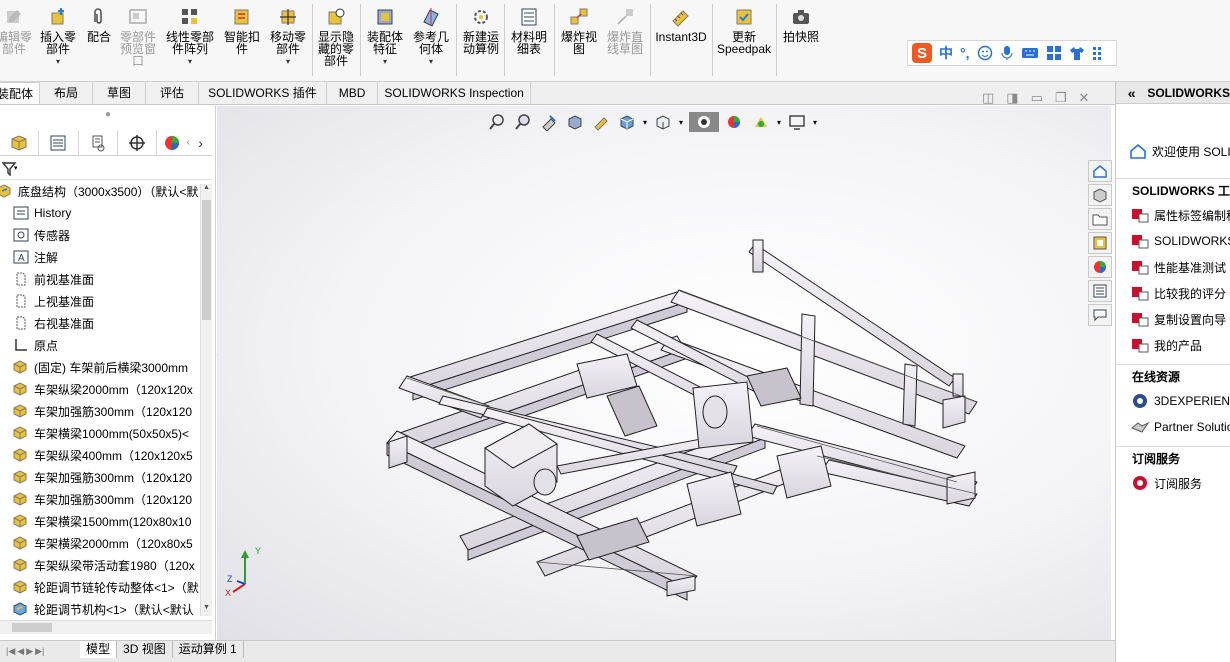 This screenshot has width=1230, height=662. Describe the element at coordinates (1007, 53) in the screenshot. I see `microphone-icon` at that location.